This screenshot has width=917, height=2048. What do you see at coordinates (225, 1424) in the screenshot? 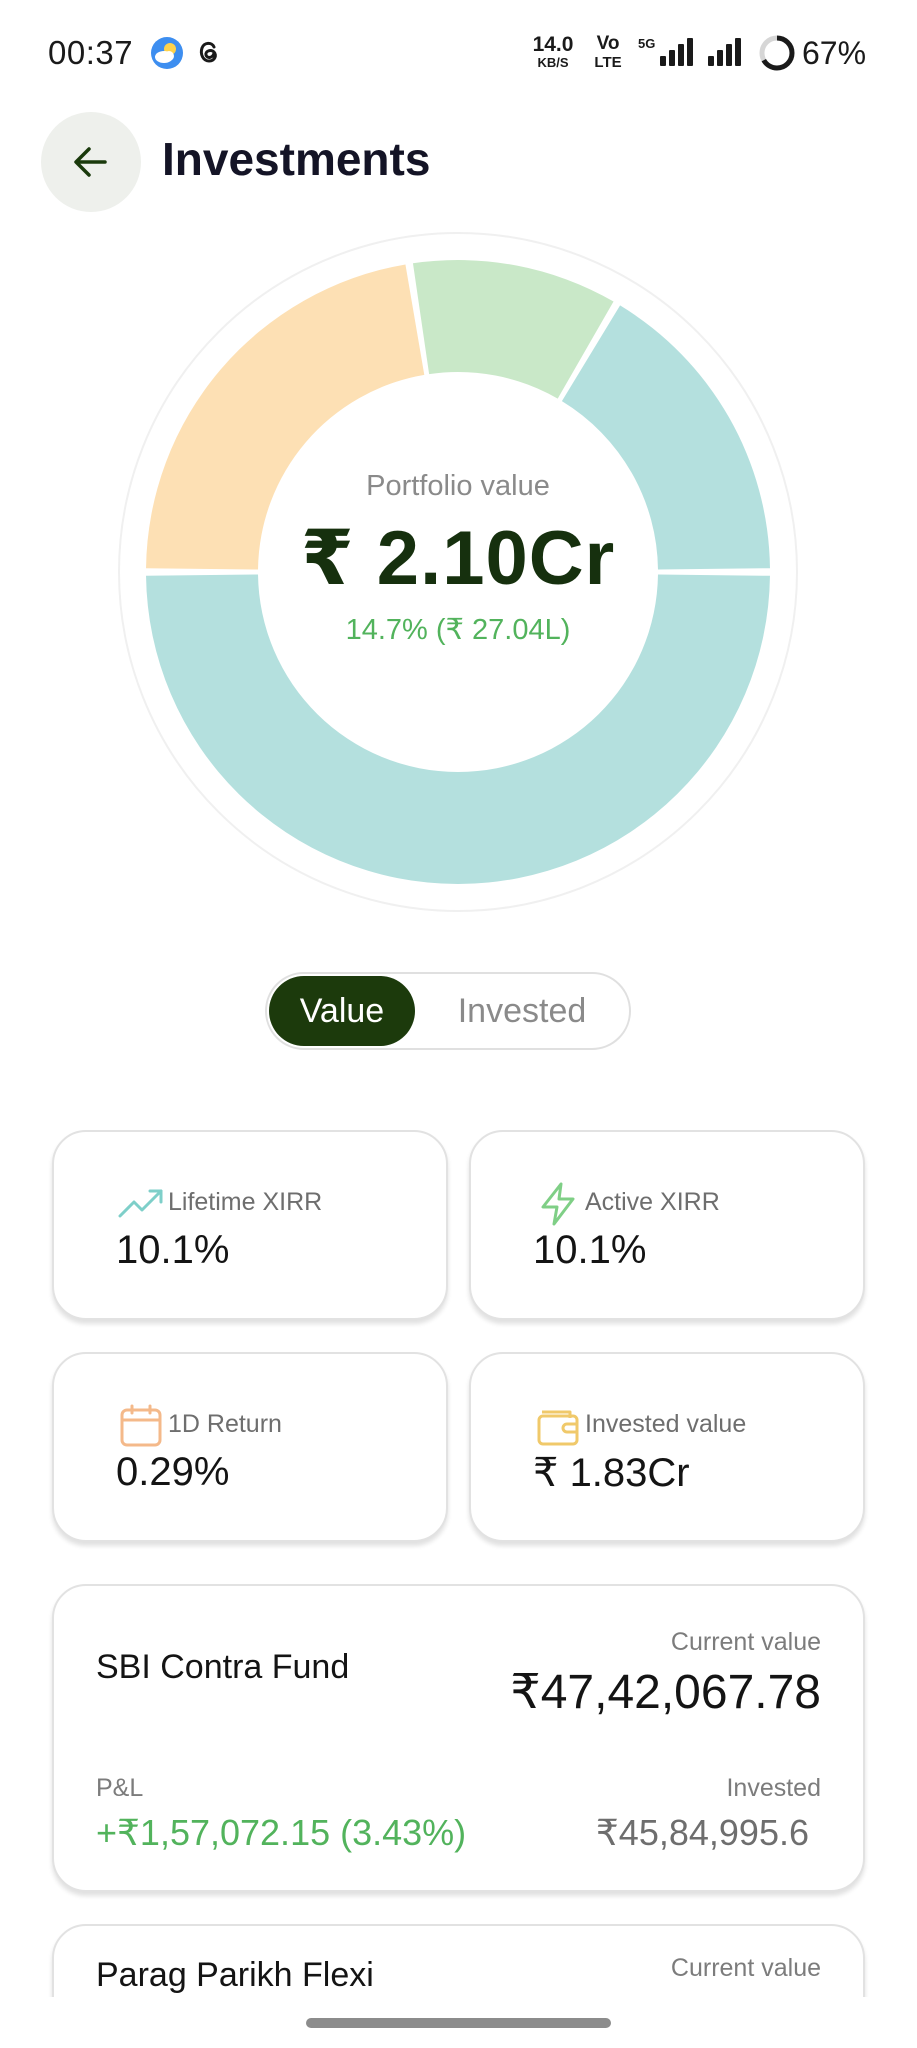
I see `stat-label: 1D Return` at bounding box center [225, 1424].